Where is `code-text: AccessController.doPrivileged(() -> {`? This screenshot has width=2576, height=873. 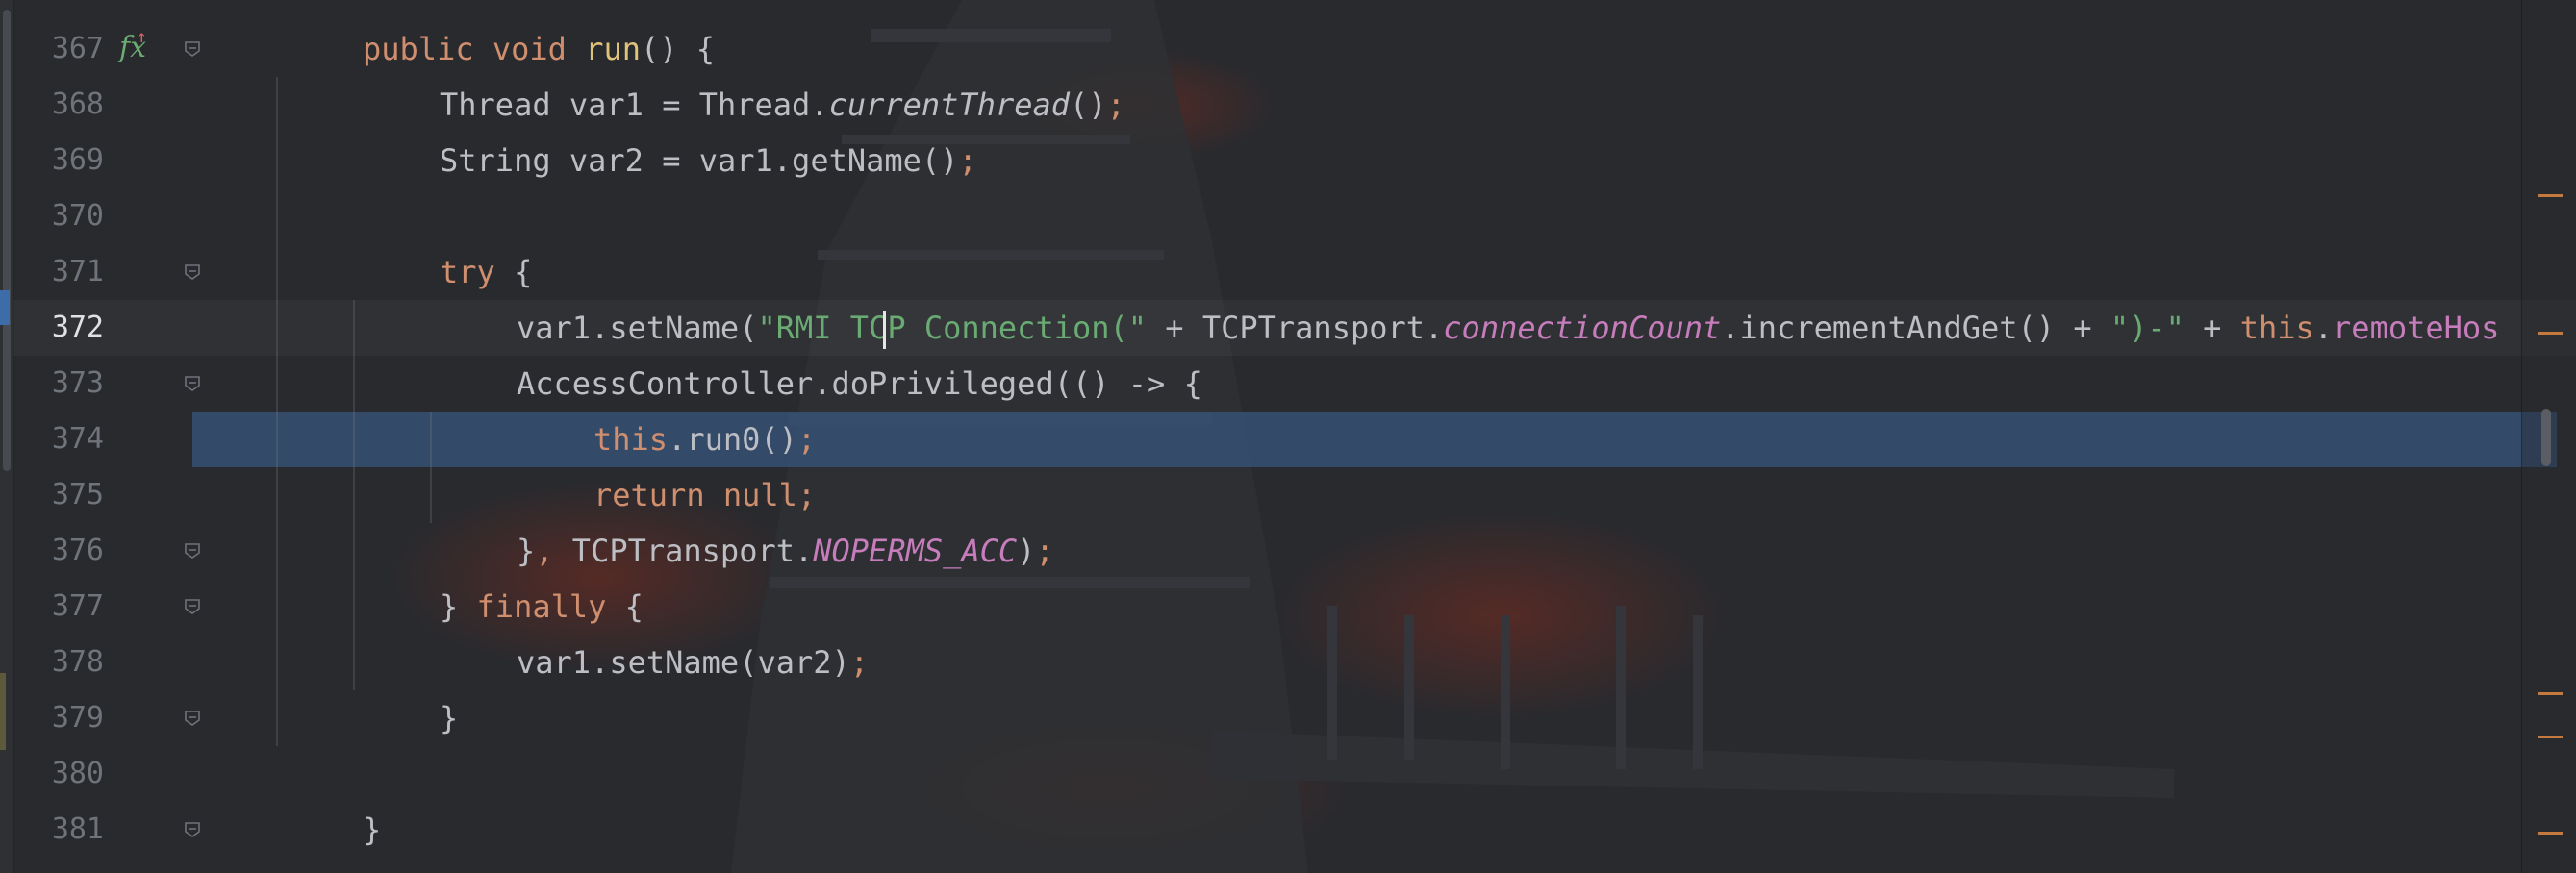
code-text: AccessController.doPrivileged(() -> { is located at coordinates (859, 384).